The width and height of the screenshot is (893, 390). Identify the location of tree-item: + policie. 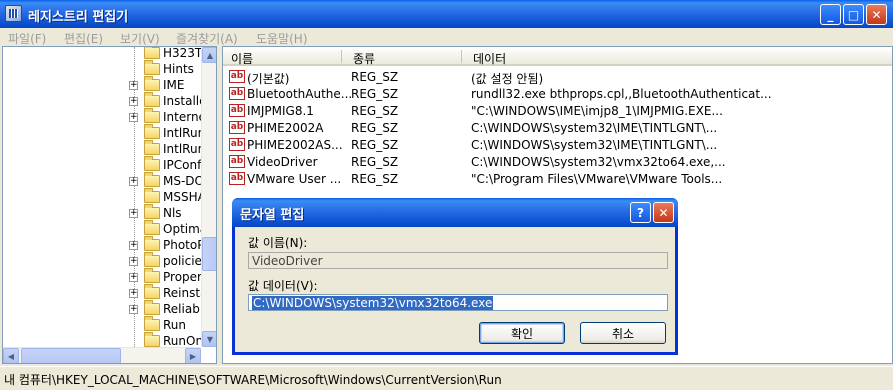
(103, 260).